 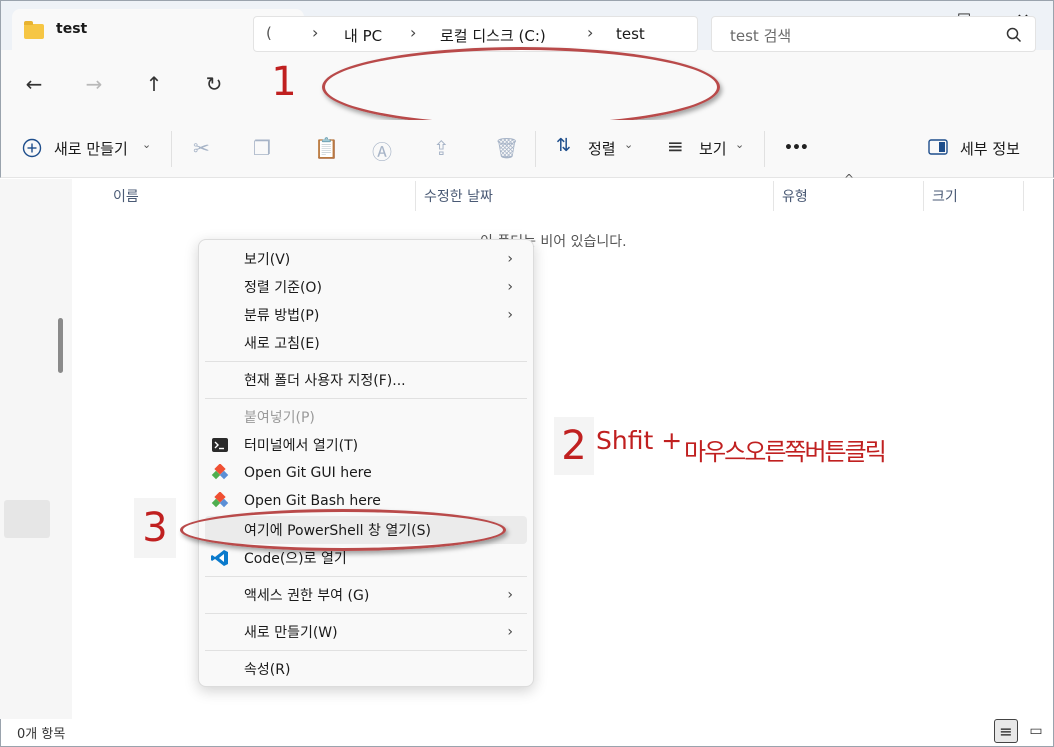 I want to click on search-placeholder: test 검색, so click(x=761, y=36).